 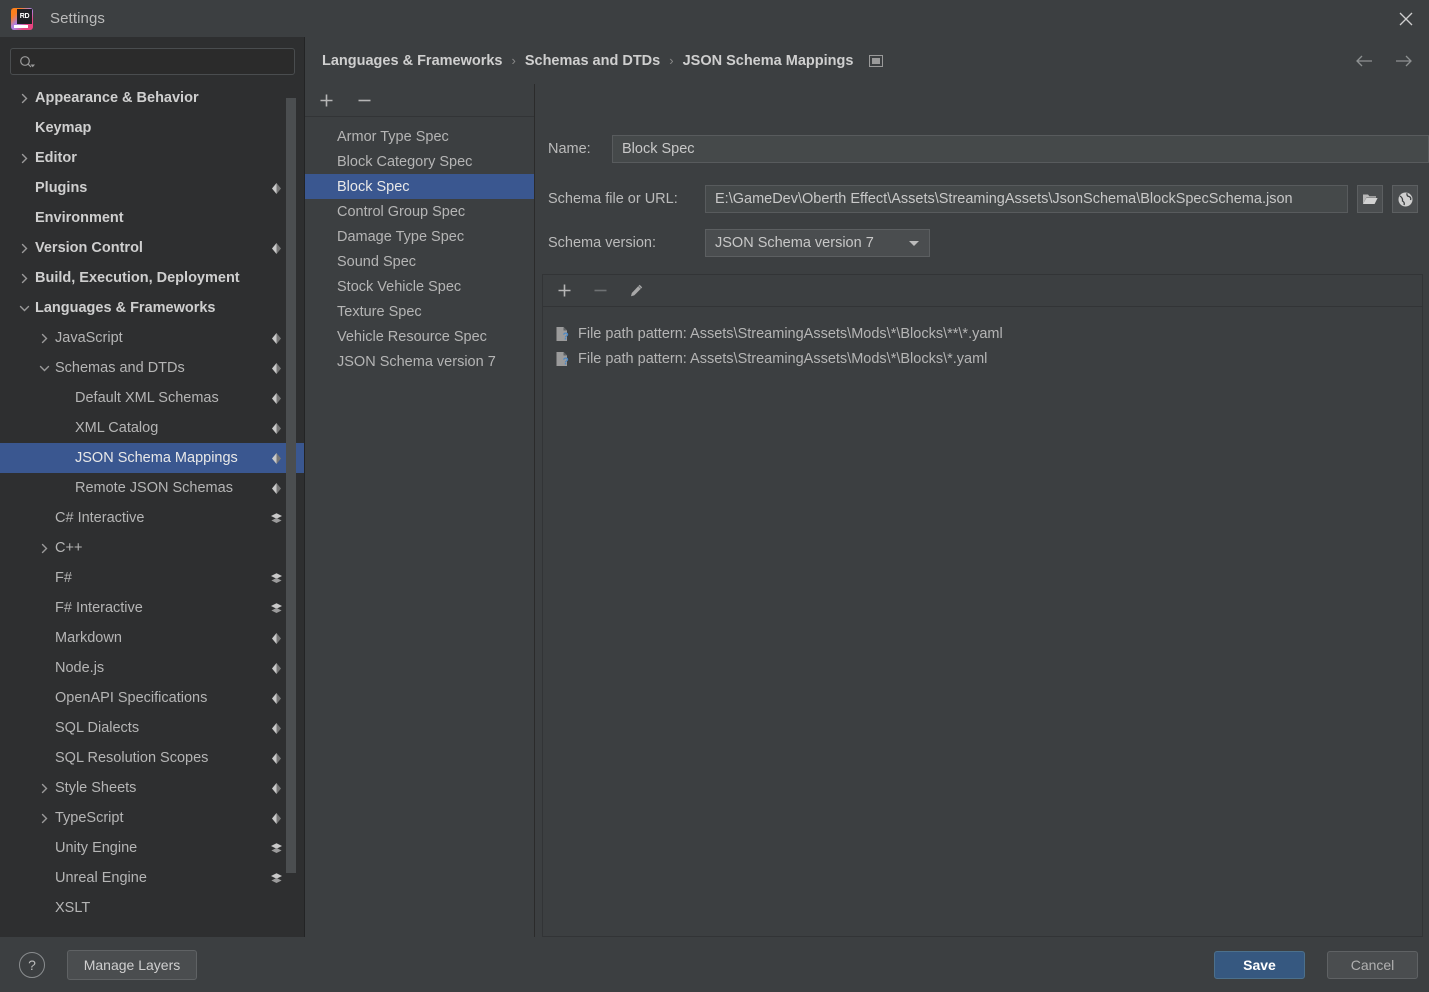 What do you see at coordinates (152, 218) in the screenshot?
I see `sidebar-item-environment: Environment` at bounding box center [152, 218].